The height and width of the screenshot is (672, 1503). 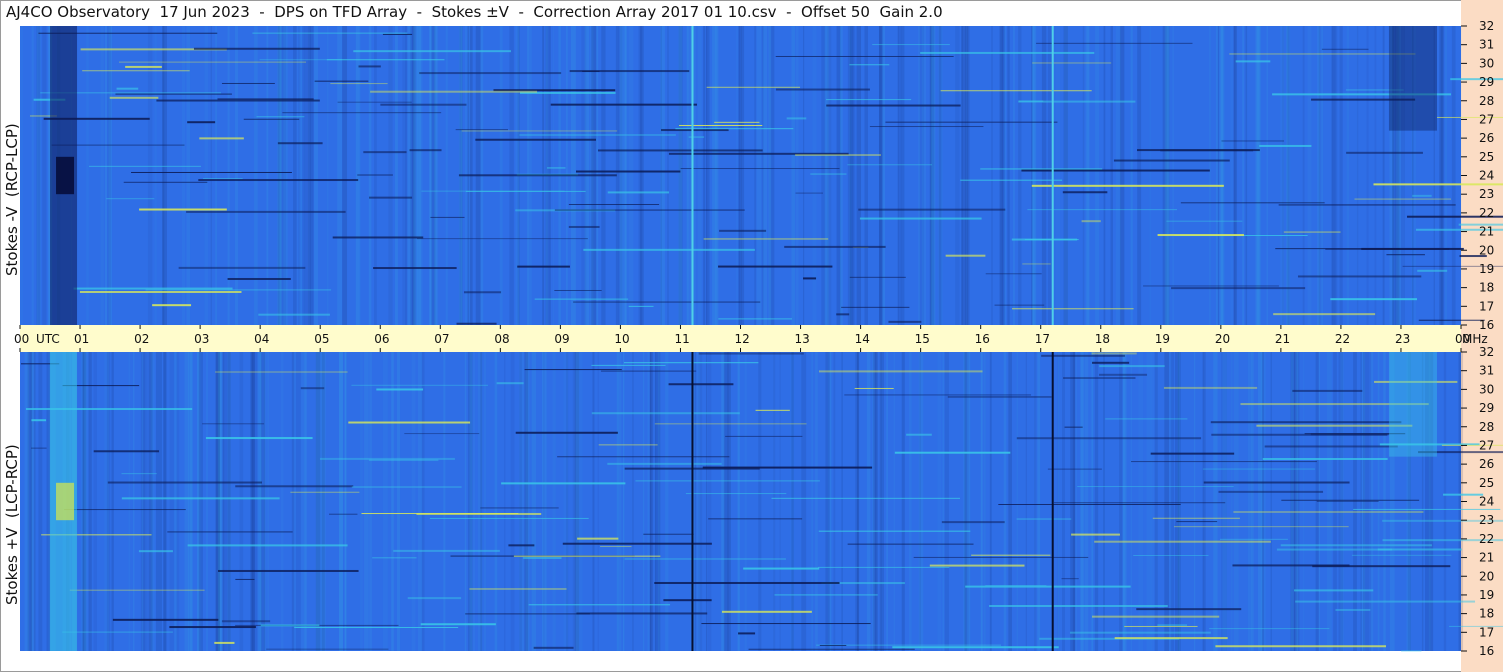 What do you see at coordinates (1486, 232) in the screenshot?
I see `y-tick-label: 21` at bounding box center [1486, 232].